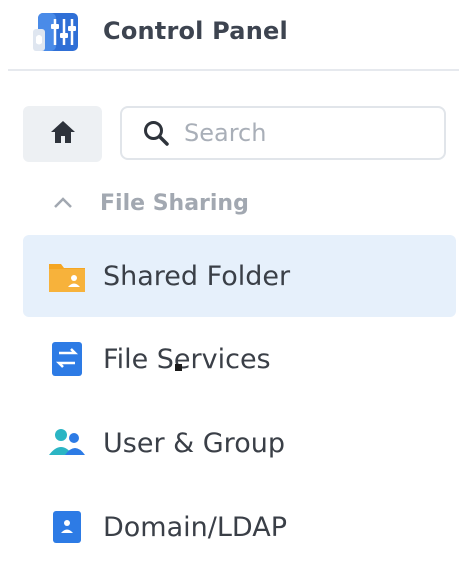  I want to click on search-icon, so click(156, 133).